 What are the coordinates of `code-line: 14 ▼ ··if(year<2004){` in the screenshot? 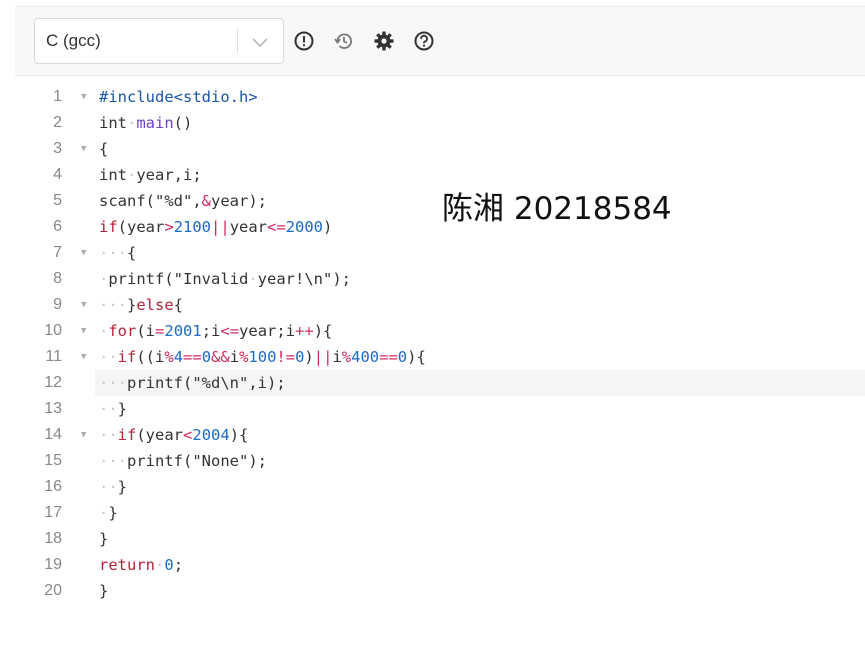 It's located at (440, 435).